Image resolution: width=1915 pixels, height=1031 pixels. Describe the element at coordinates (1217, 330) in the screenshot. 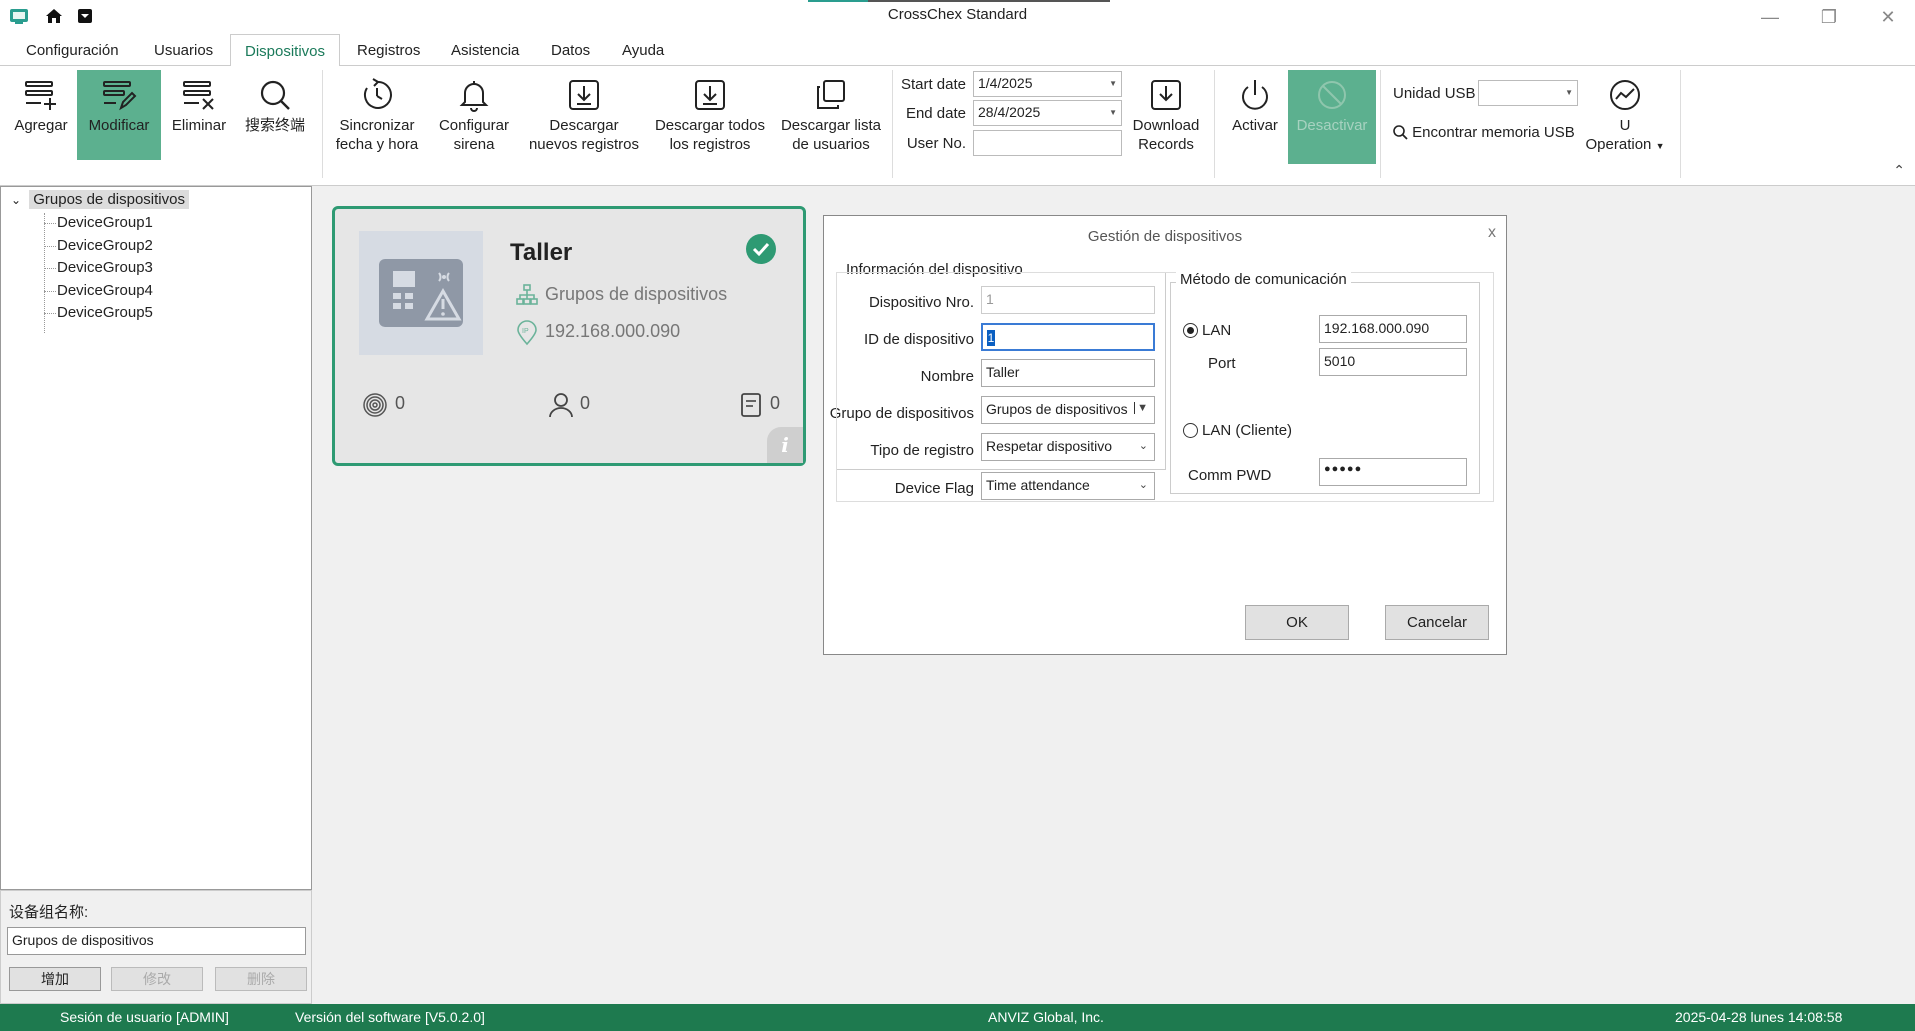

I see `lan-label: LAN` at that location.